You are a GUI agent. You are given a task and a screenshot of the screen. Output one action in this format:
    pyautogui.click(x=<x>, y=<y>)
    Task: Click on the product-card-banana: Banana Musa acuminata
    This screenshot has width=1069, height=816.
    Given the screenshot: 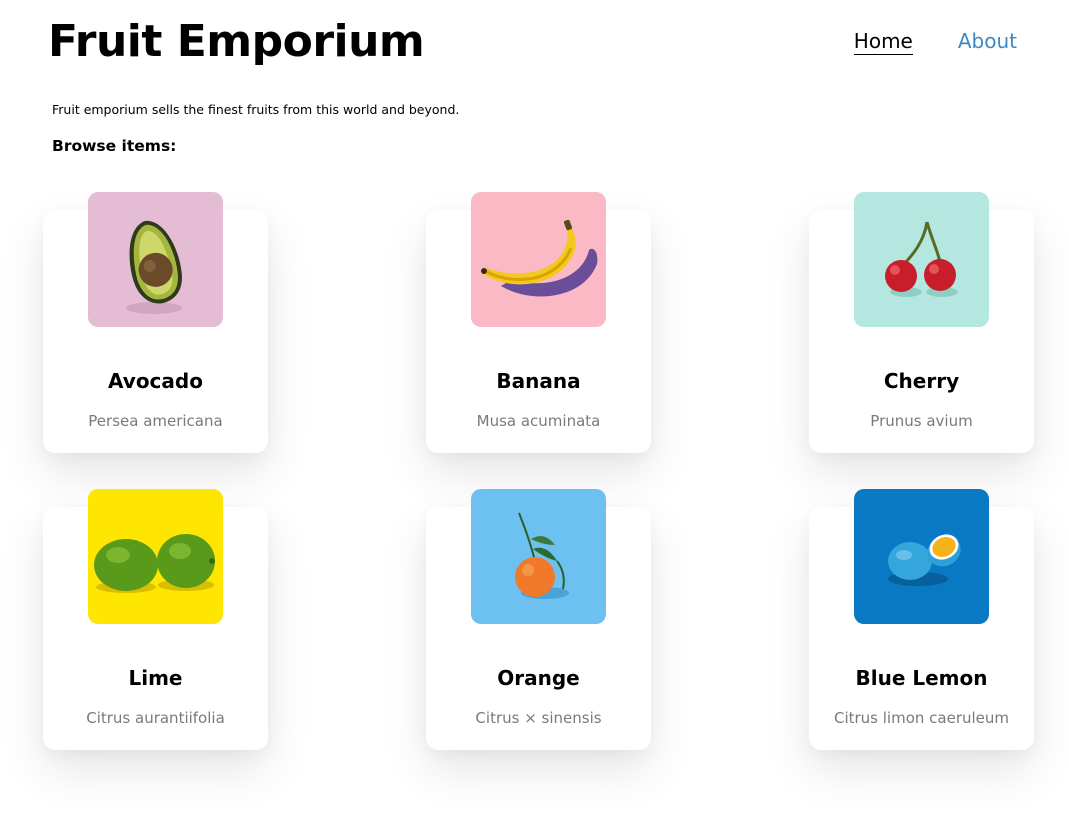 What is the action you would take?
    pyautogui.click(x=538, y=322)
    